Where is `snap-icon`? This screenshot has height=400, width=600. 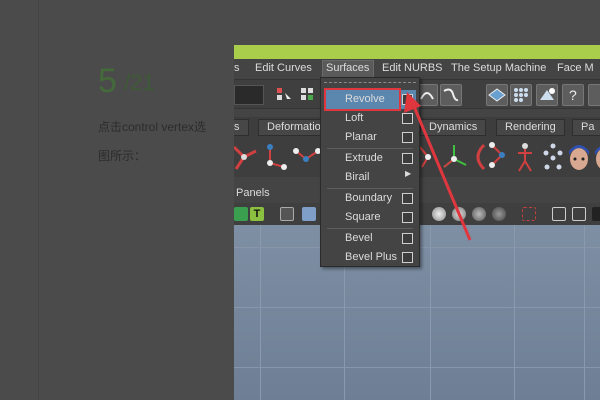
snap-icon is located at coordinates (308, 95).